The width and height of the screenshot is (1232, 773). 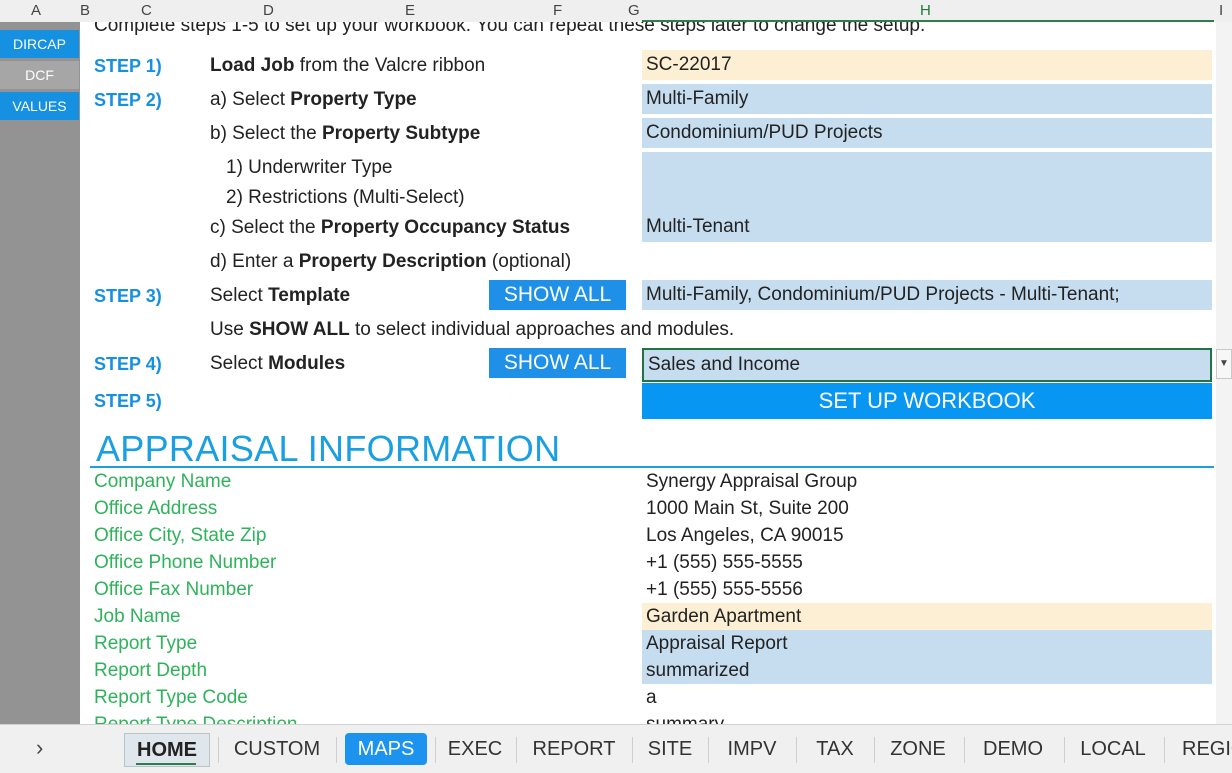 What do you see at coordinates (239, 363) in the screenshot?
I see `step-4-pre: Select` at bounding box center [239, 363].